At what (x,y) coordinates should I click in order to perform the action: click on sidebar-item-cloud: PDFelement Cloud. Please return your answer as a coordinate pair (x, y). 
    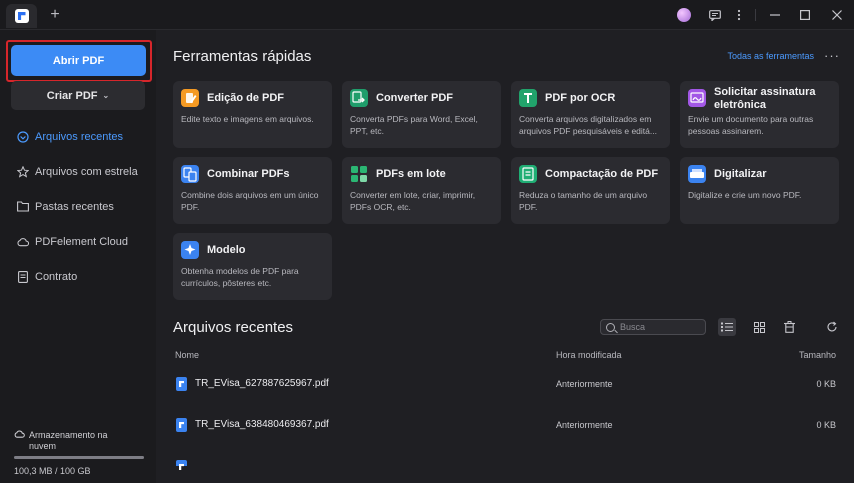
    Looking at the image, I should click on (78, 241).